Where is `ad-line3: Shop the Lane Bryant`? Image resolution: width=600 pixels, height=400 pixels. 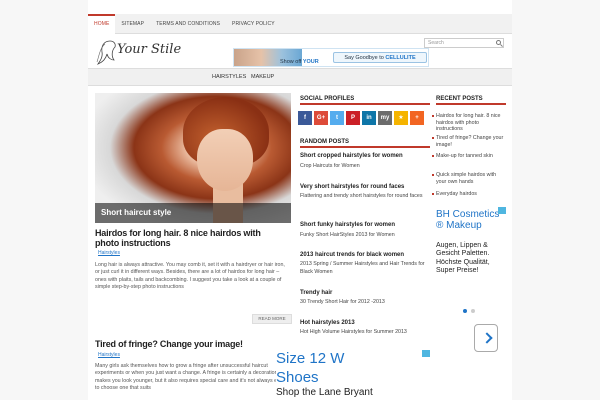 ad-line3: Shop the Lane Bryant is located at coordinates (324, 392).